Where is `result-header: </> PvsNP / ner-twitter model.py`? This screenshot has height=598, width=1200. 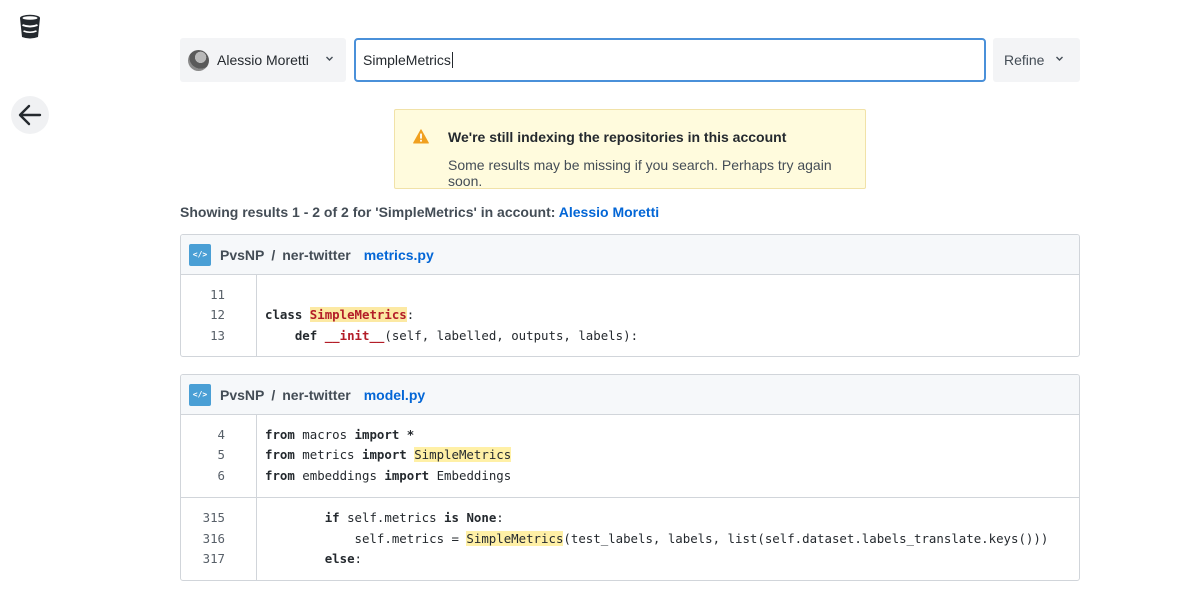 result-header: </> PvsNP / ner-twitter model.py is located at coordinates (630, 395).